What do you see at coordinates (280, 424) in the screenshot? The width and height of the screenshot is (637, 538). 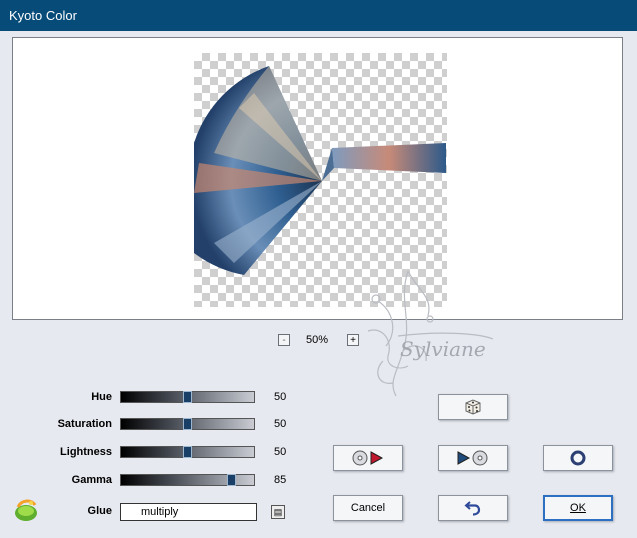 I see `saturation-value: 50` at bounding box center [280, 424].